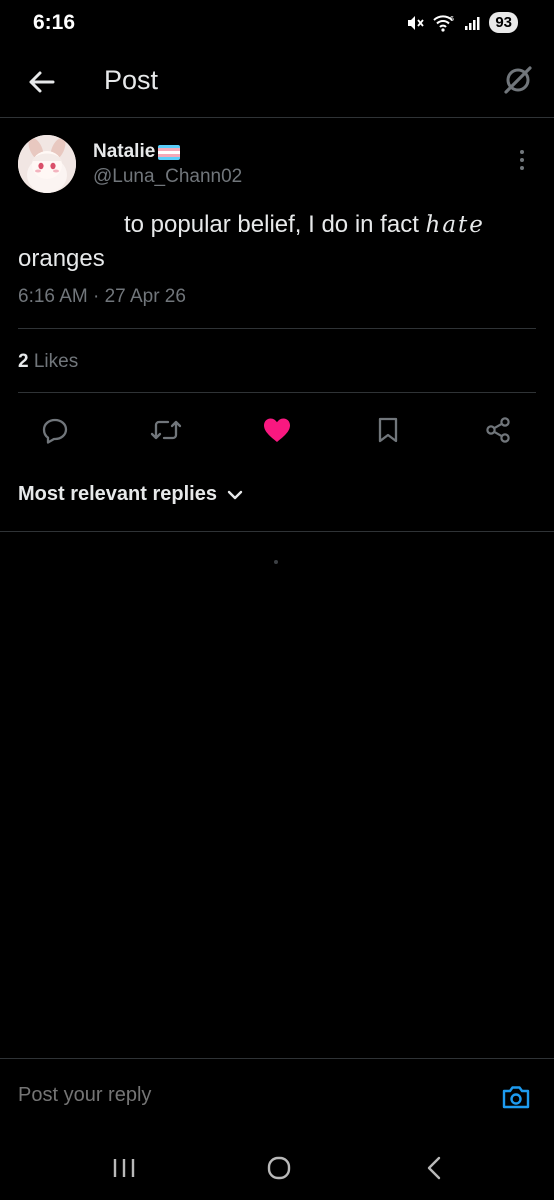 Image resolution: width=554 pixels, height=1200 pixels. What do you see at coordinates (462, 22) in the screenshot?
I see `status-icons: 6 93` at bounding box center [462, 22].